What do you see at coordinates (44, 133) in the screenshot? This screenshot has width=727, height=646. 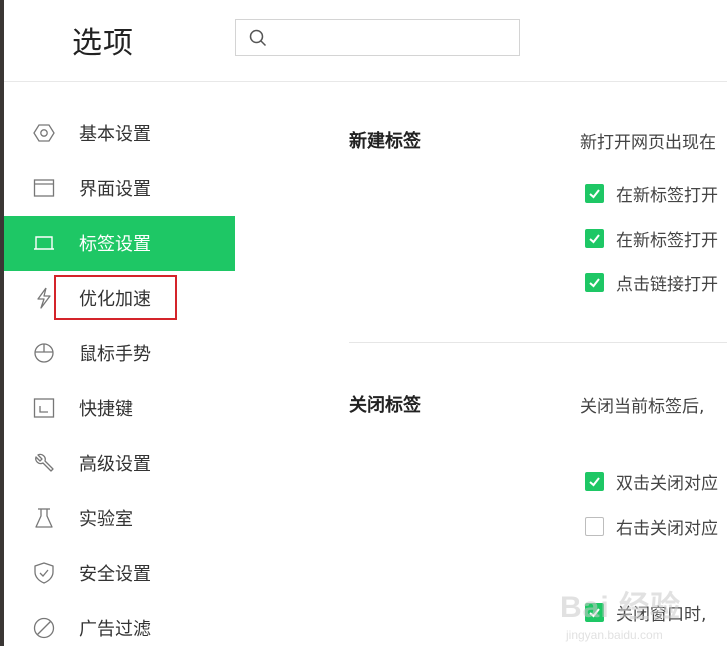 I see `hexagon-settings-icon` at bounding box center [44, 133].